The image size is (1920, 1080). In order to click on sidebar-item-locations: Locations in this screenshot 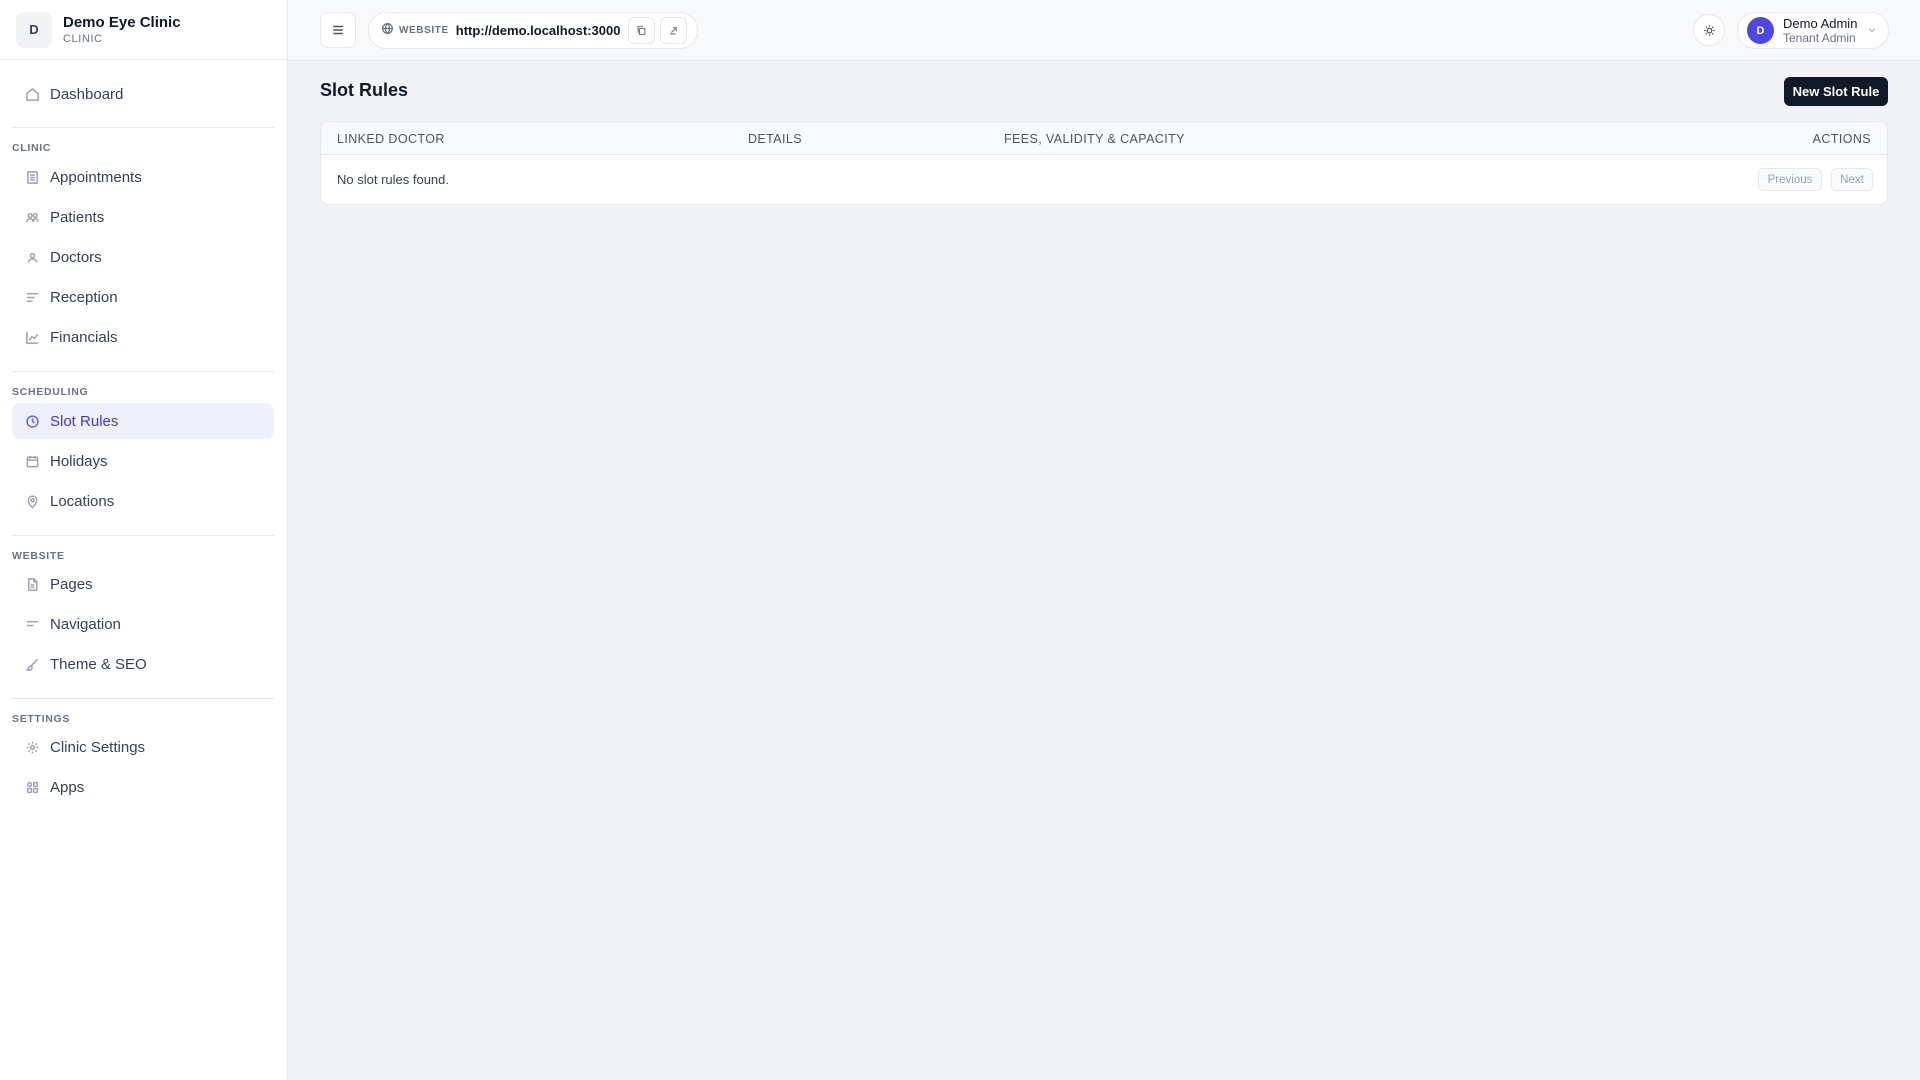, I will do `click(143, 501)`.